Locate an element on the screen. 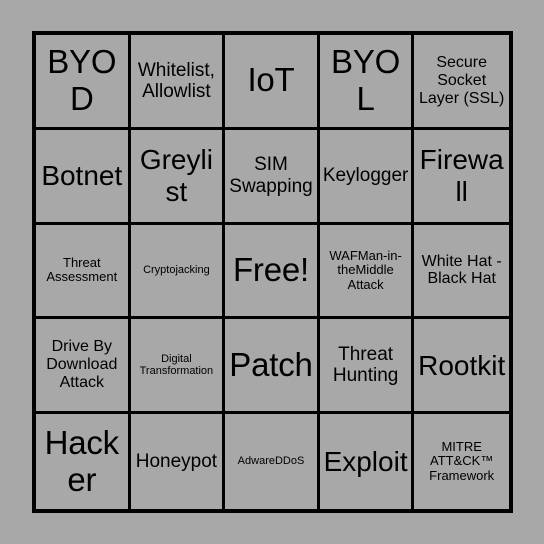 The height and width of the screenshot is (544, 544). bingo-cell-free-space: Free! is located at coordinates (272, 272).